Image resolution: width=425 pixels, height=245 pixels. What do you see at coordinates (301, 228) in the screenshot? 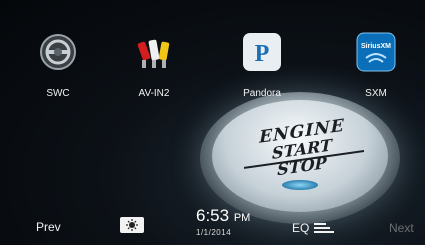
I see `eq-label: EQ` at bounding box center [301, 228].